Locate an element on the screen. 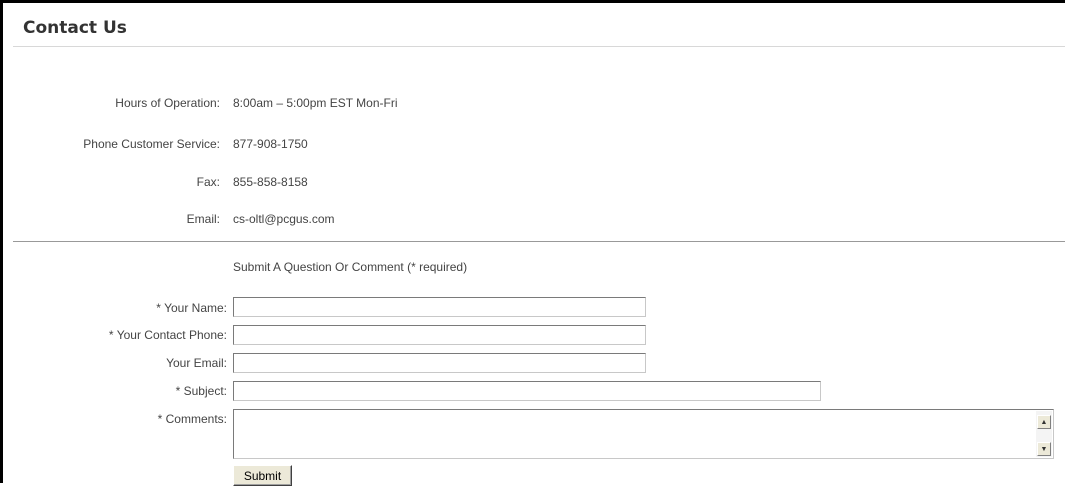 This screenshot has width=1065, height=486. scroll-down-arrow-icon: ▼ is located at coordinates (1044, 449).